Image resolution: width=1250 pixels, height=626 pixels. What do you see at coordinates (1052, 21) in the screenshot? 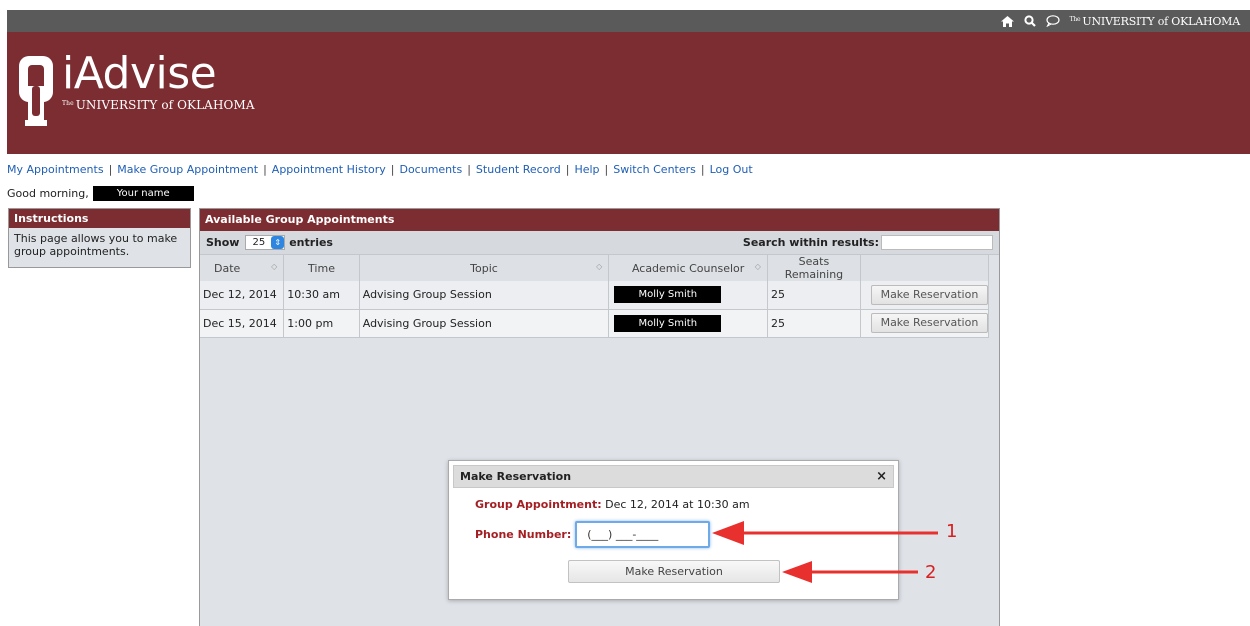
I see `chat-icon` at bounding box center [1052, 21].